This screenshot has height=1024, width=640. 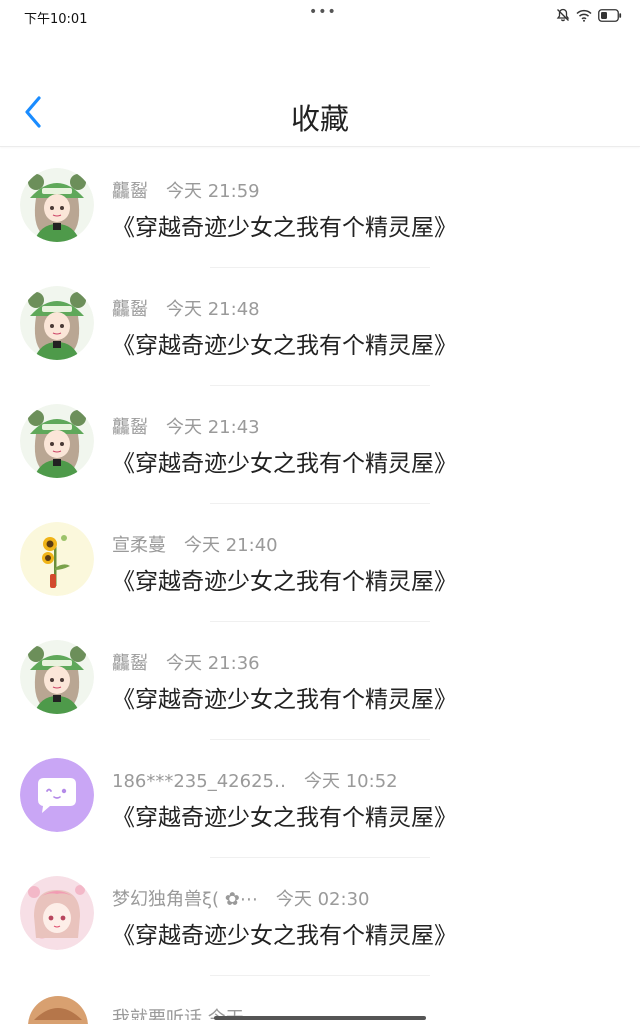 What do you see at coordinates (320, 975) in the screenshot?
I see `divider` at bounding box center [320, 975].